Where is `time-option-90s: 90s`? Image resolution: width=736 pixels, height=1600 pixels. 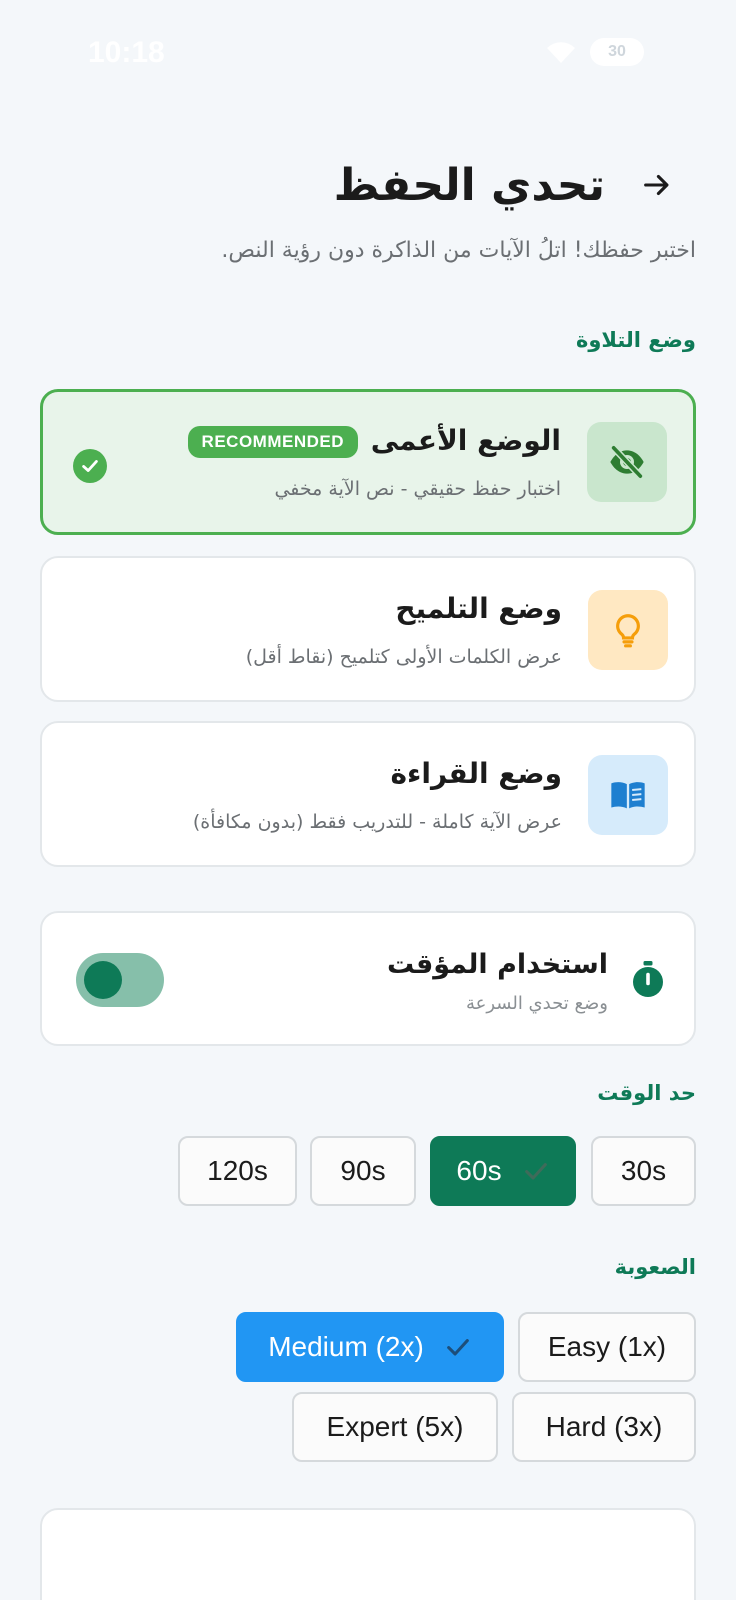
time-option-90s: 90s is located at coordinates (363, 1171).